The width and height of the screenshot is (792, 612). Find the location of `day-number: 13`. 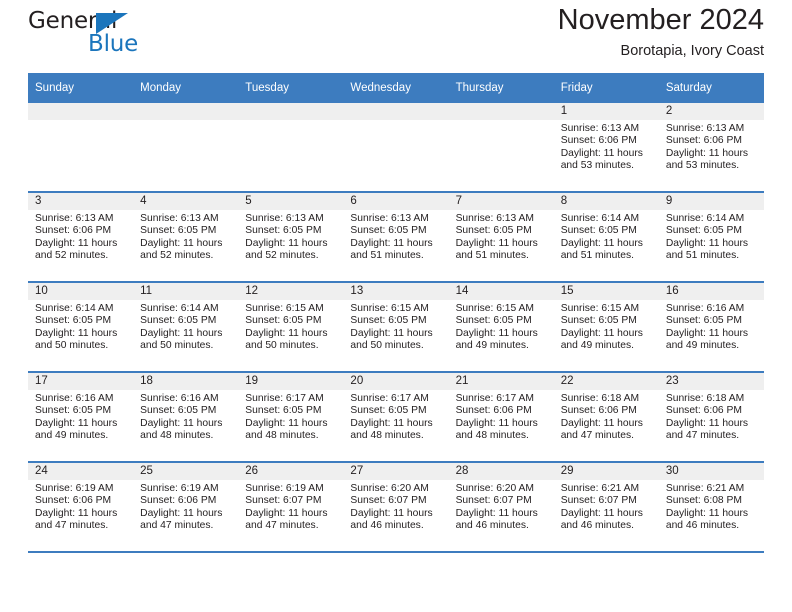

day-number: 13 is located at coordinates (396, 291).